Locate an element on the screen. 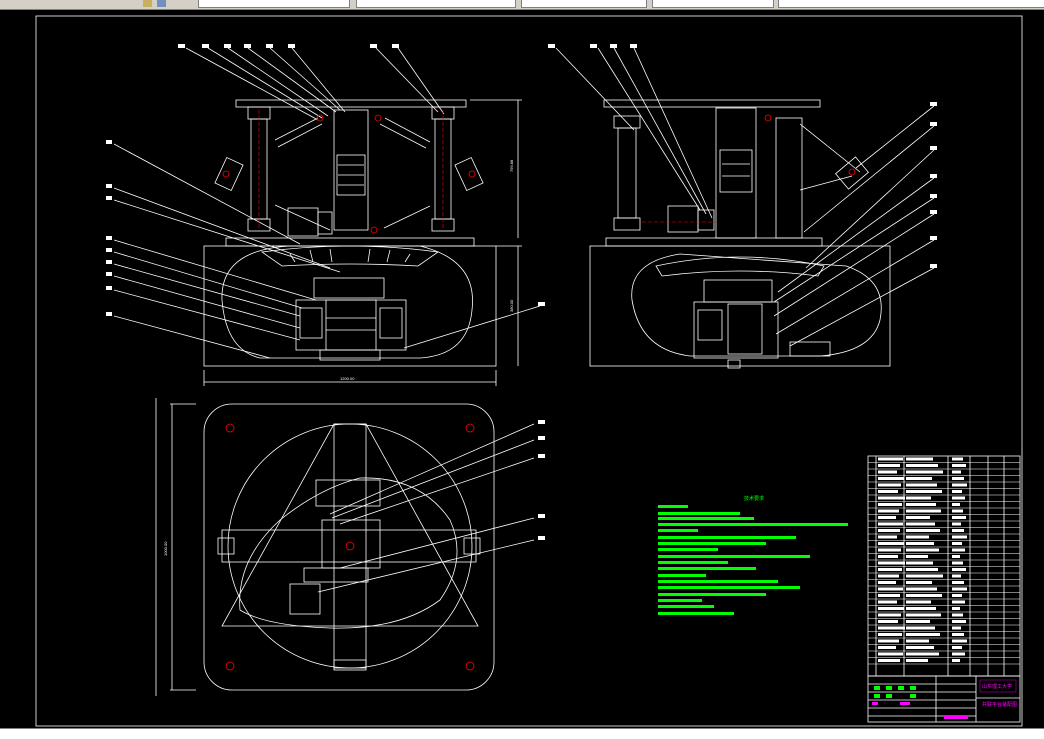 The image size is (1044, 739). plan-view is located at coordinates (345, 547).